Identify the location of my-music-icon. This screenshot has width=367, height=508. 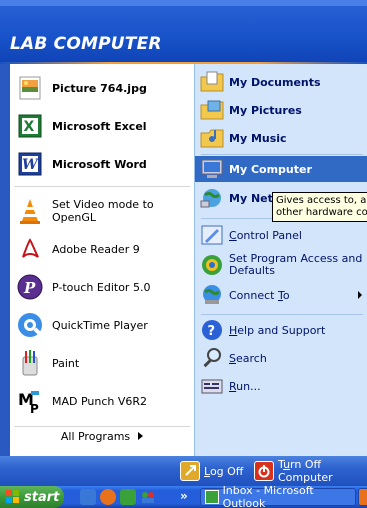
(212, 138).